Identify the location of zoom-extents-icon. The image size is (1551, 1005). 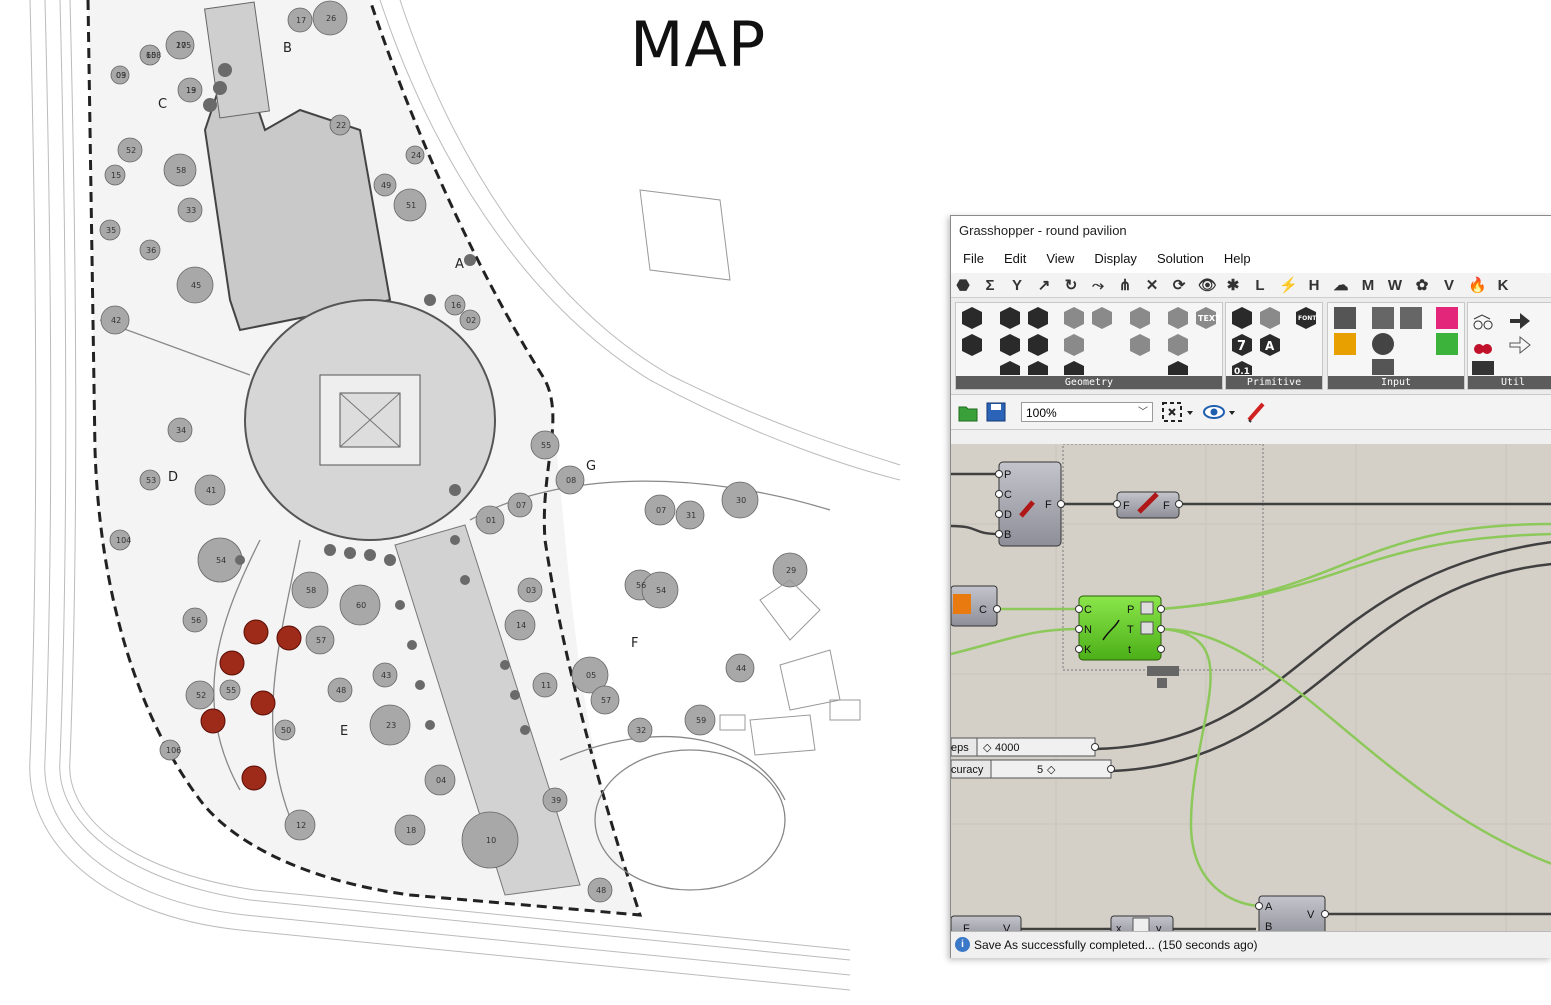
(1179, 412).